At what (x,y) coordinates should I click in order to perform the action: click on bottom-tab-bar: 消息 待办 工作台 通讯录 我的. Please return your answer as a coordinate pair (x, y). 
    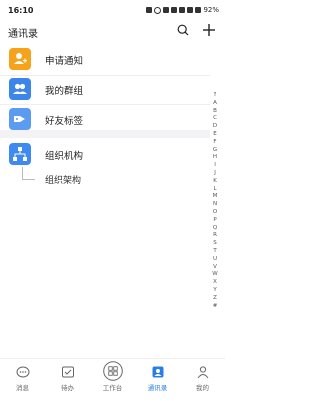
    Looking at the image, I should click on (112, 379).